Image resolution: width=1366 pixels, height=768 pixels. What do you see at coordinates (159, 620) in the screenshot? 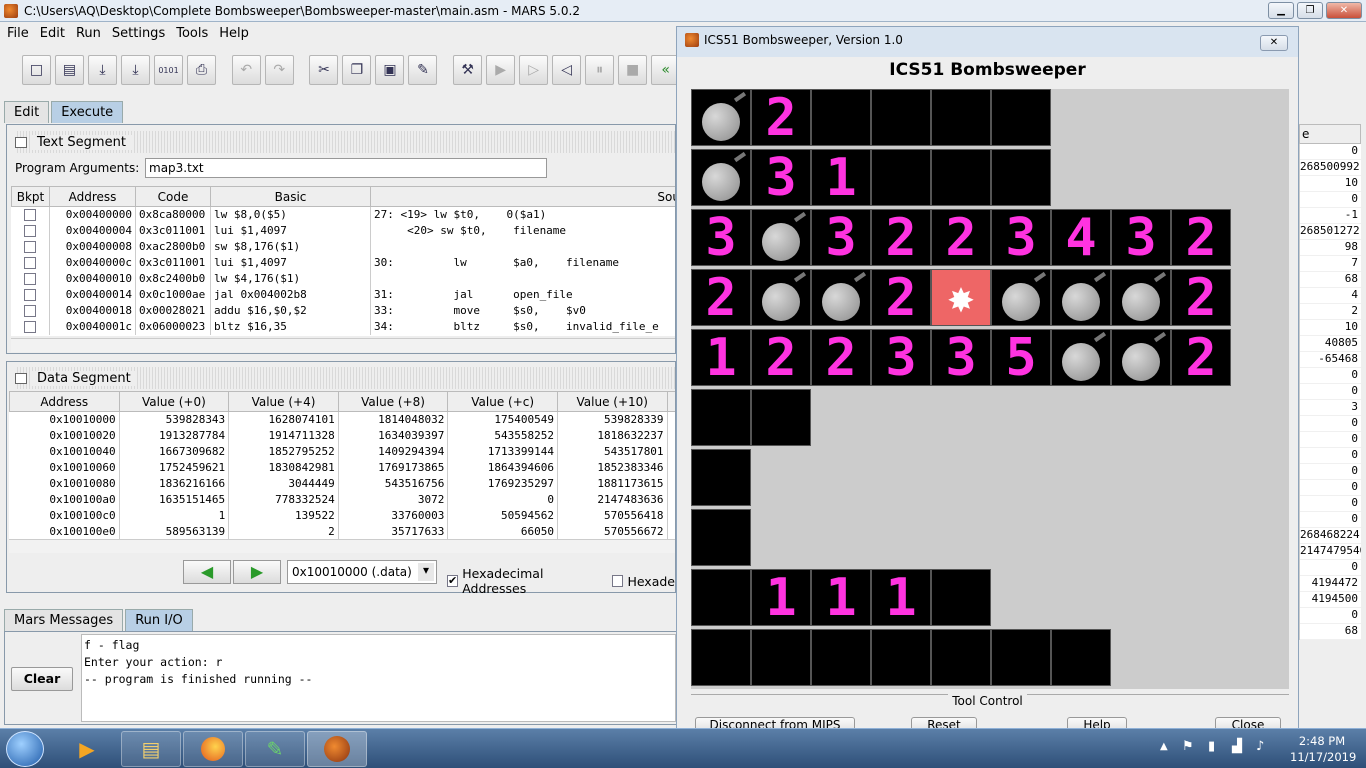
I see `tab-run-io: Run I/O` at bounding box center [159, 620].